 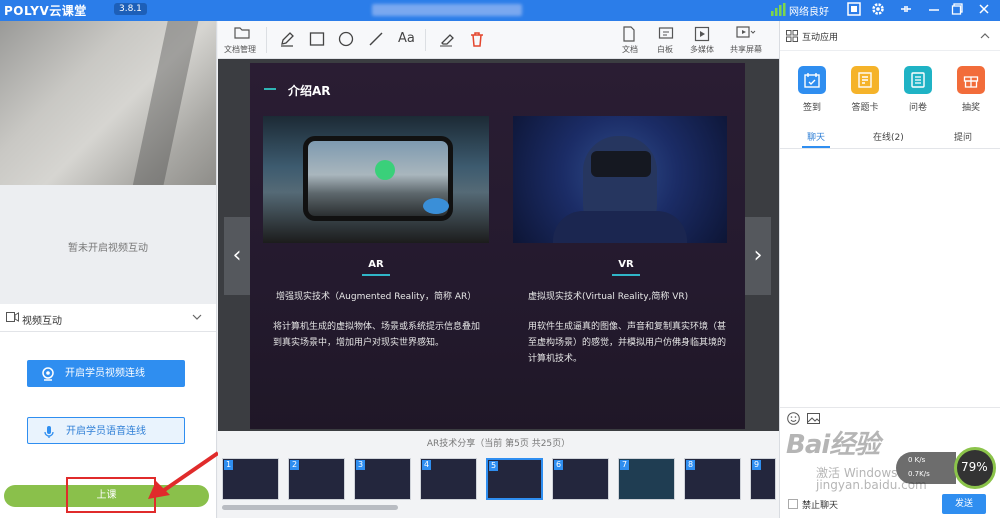 I want to click on interactive-apps-header: 互动应用, so click(x=890, y=36).